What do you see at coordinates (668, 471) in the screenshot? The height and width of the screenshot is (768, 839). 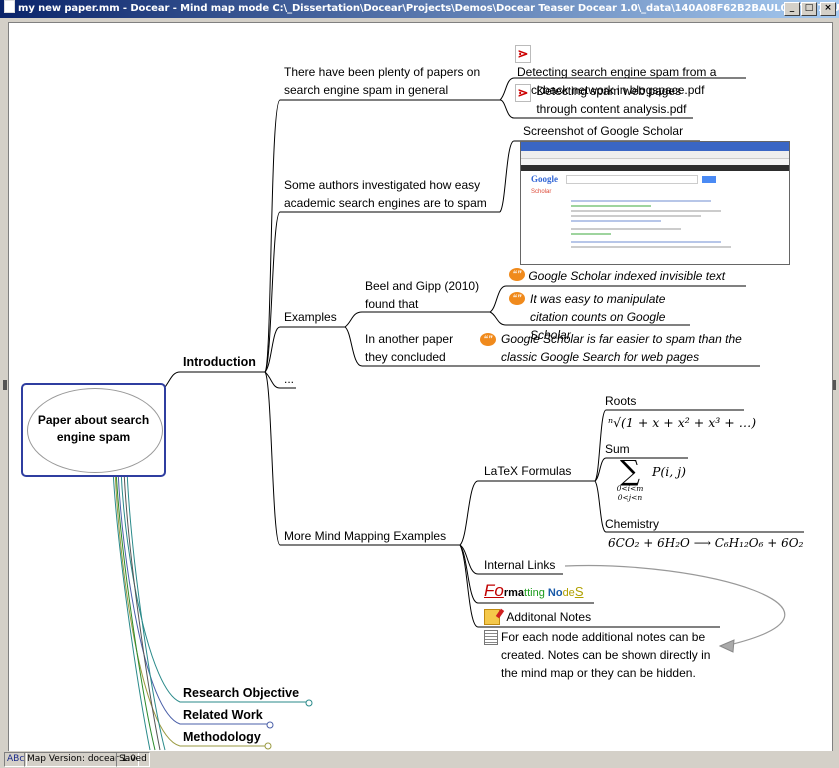 I see `sum-term: P(i, j)` at bounding box center [668, 471].